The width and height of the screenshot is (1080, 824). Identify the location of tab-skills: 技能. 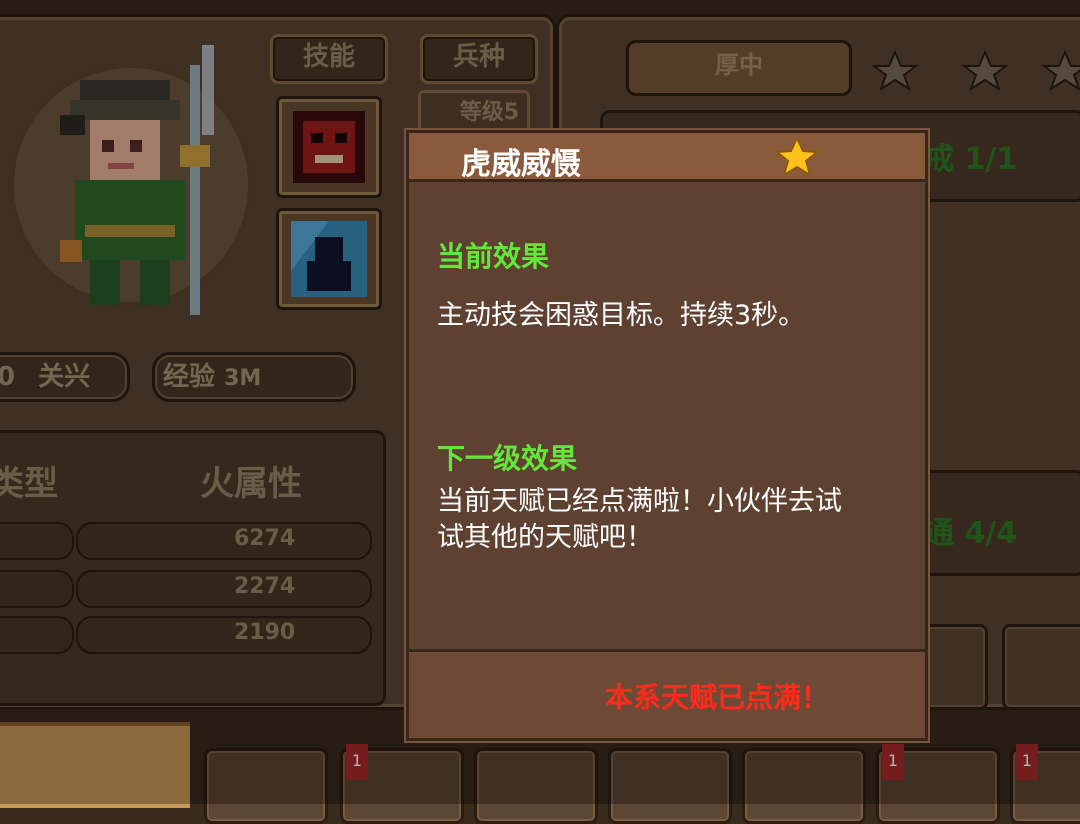
(329, 59).